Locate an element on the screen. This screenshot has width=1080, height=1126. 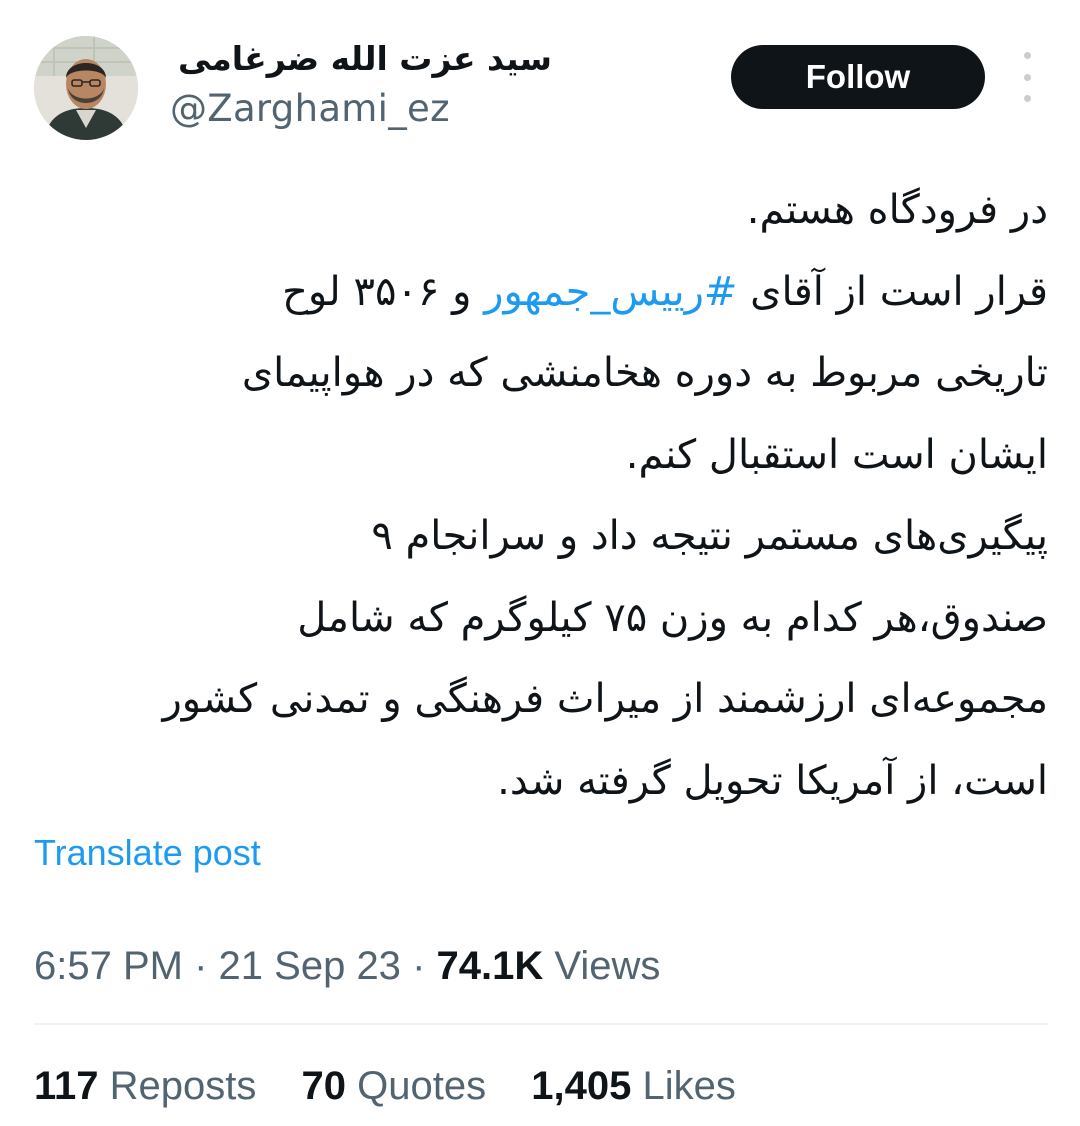
reposts-stat: 117 Reposts is located at coordinates (145, 1086).